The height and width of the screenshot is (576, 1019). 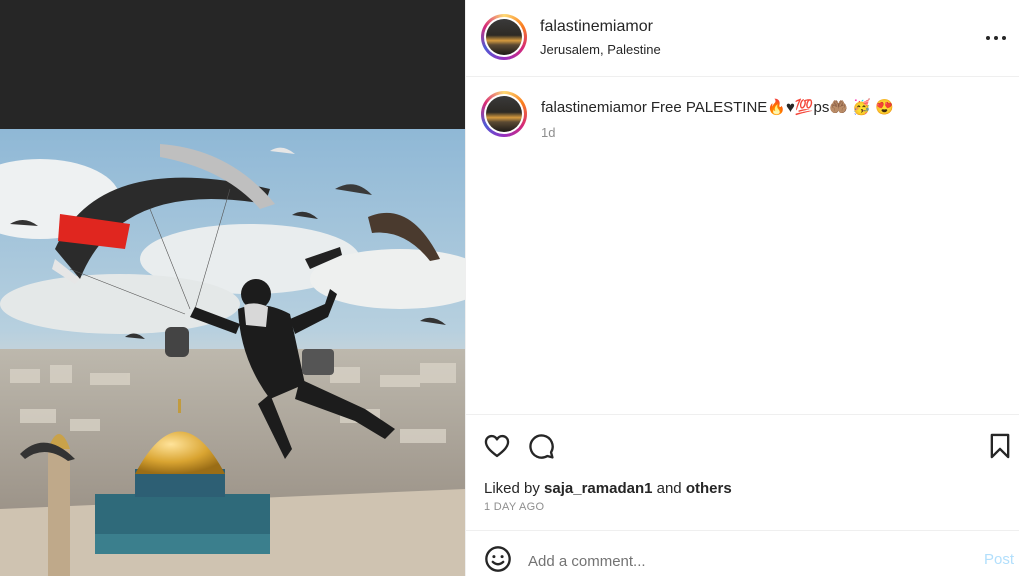 I want to click on media-letterbox, so click(x=232, y=64).